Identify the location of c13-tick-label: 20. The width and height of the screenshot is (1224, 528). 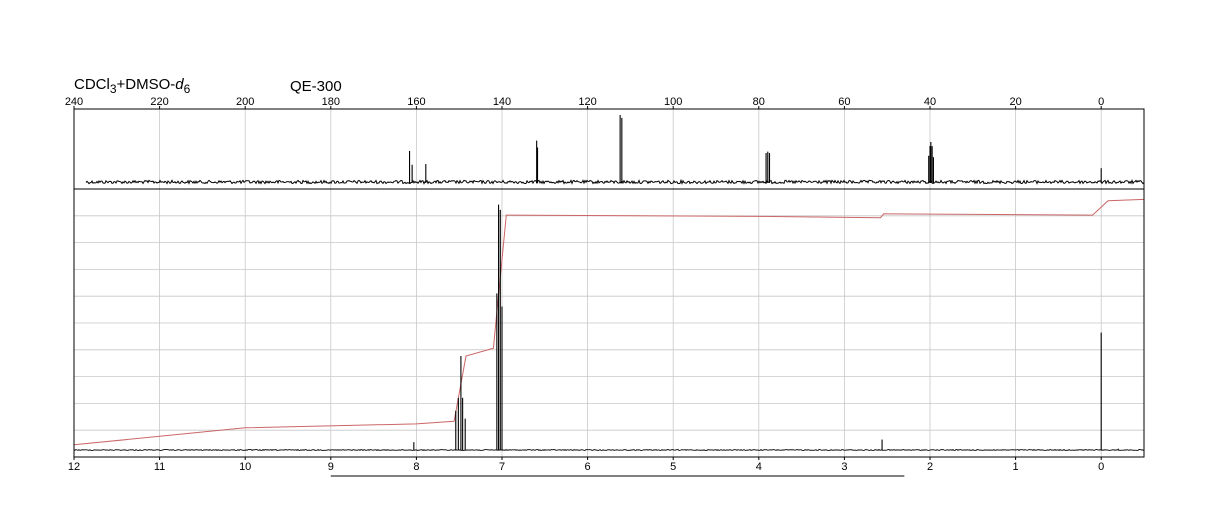
(1015, 102).